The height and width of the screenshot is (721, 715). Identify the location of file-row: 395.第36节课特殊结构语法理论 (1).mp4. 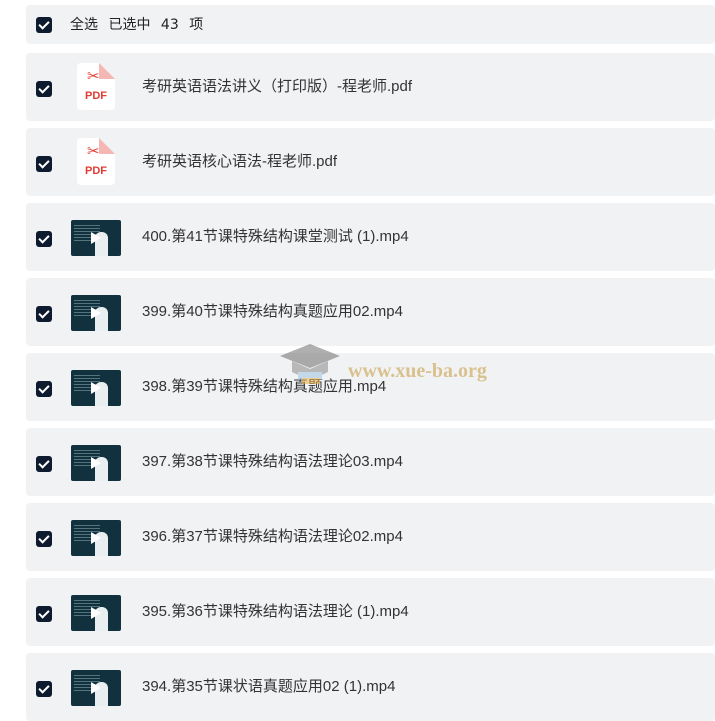
(370, 612).